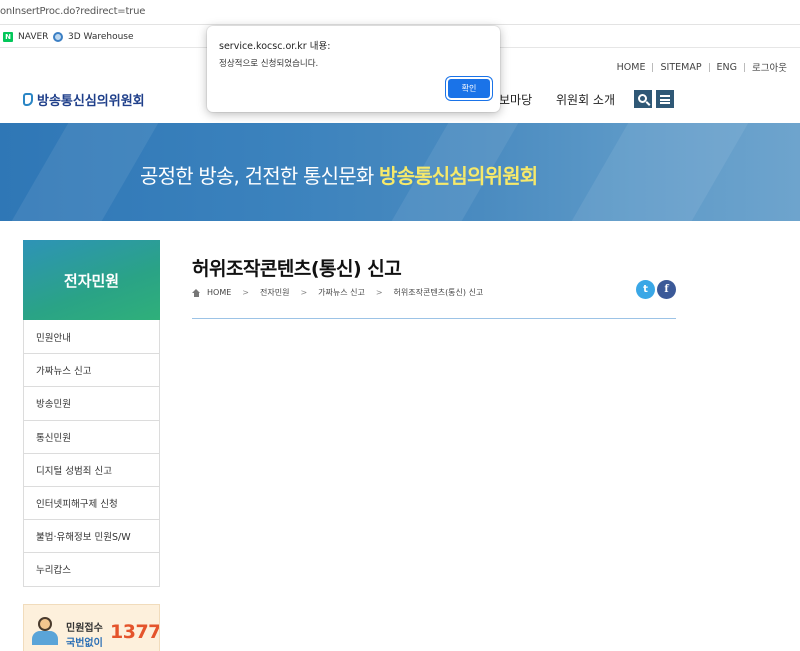 The height and width of the screenshot is (651, 800). What do you see at coordinates (91, 369) in the screenshot?
I see `sidebar-item-fake-news: 가짜뉴스 신고` at bounding box center [91, 369].